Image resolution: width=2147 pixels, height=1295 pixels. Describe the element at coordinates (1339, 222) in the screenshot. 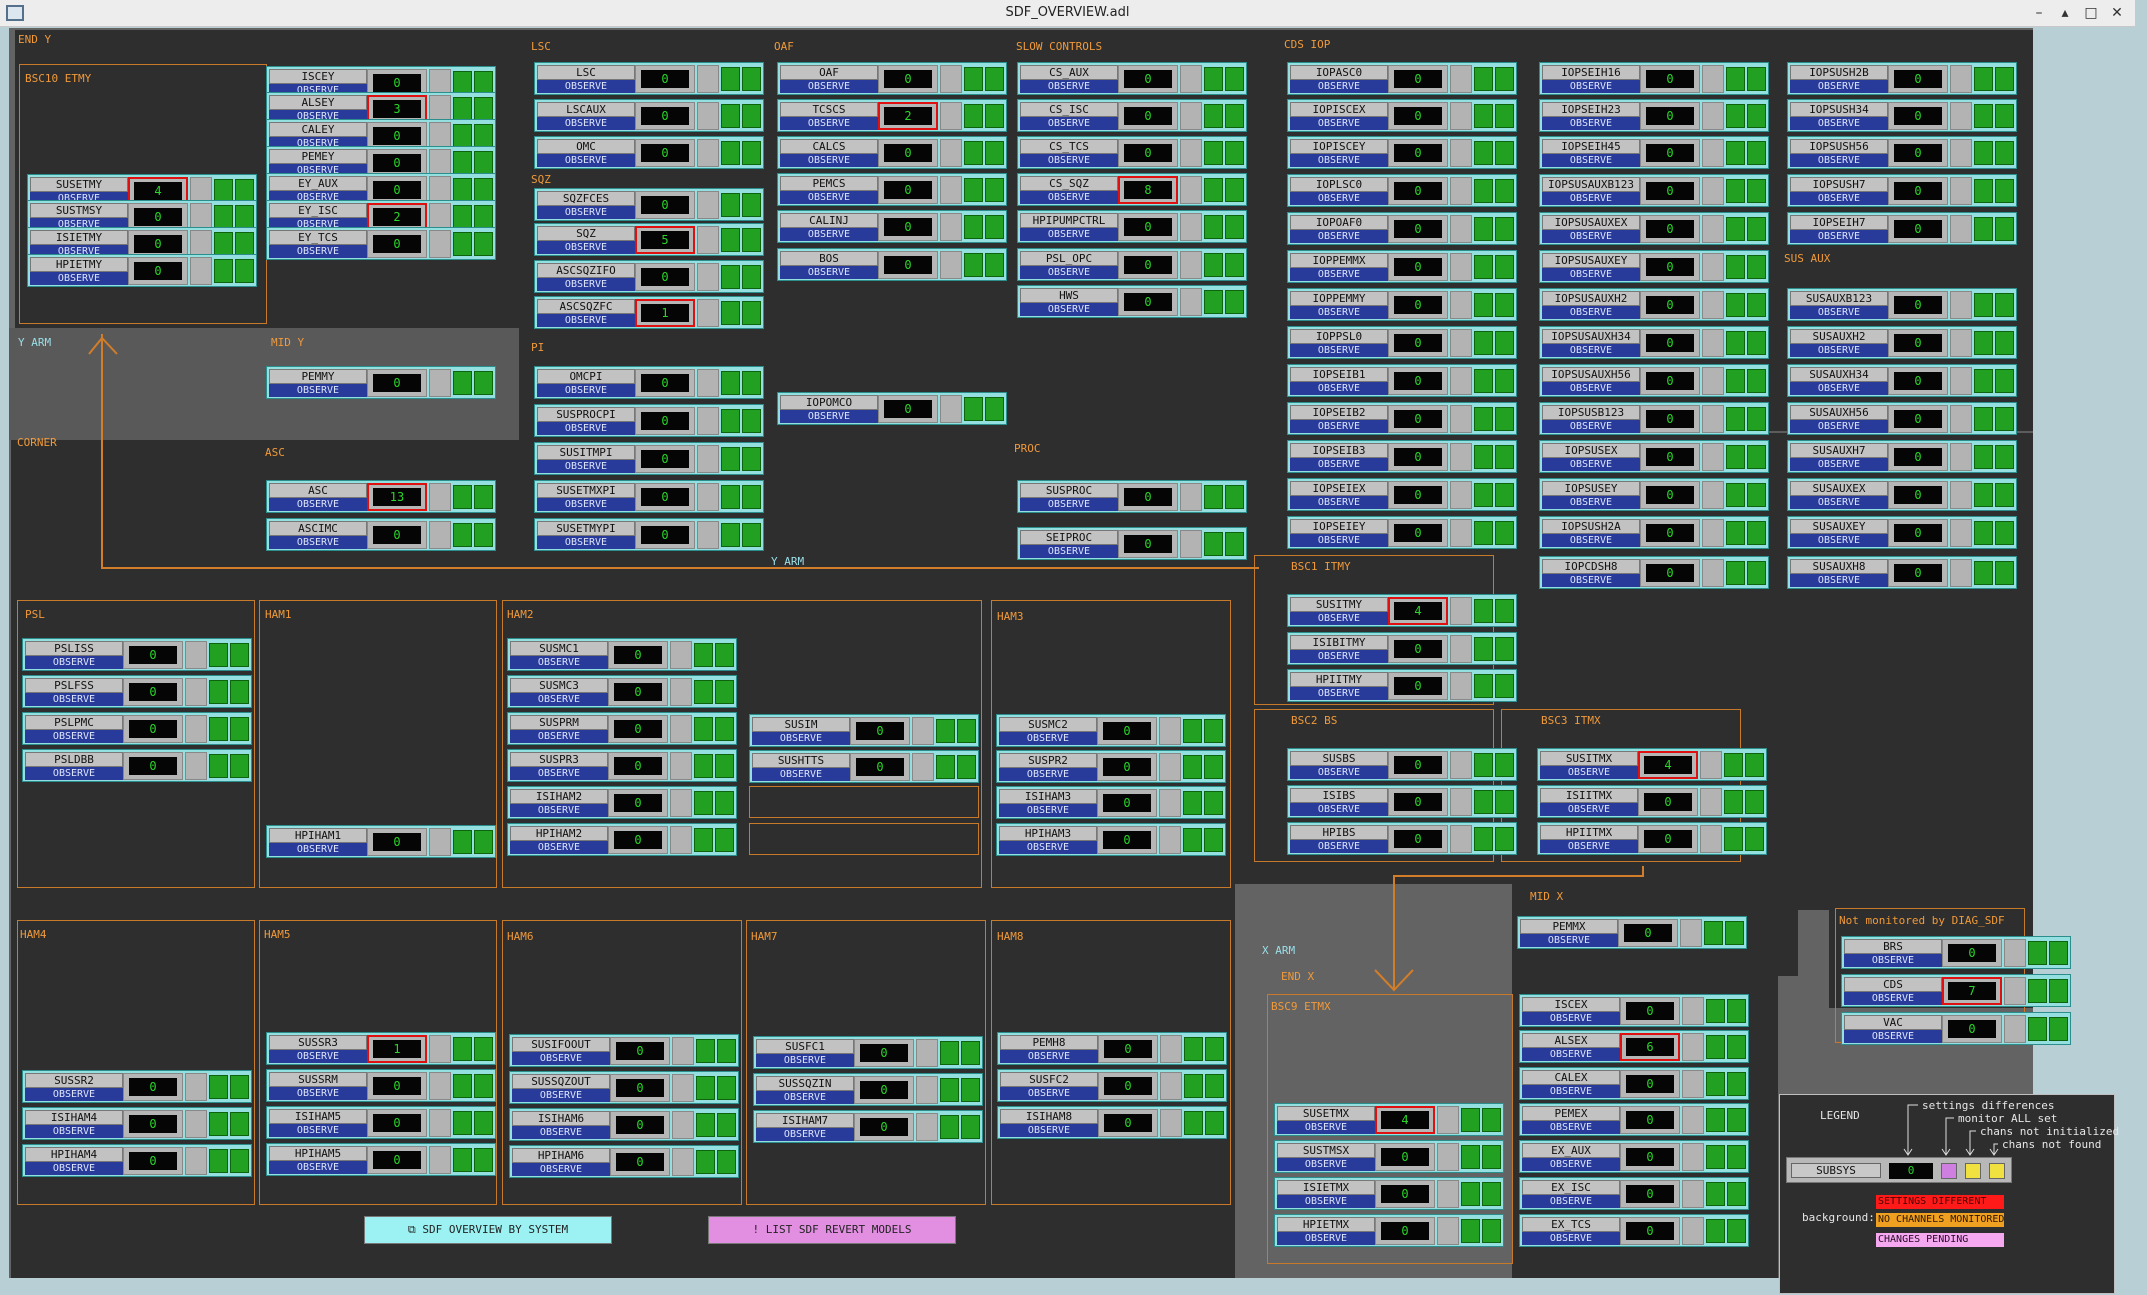

I see `subsystem-name-button: IOPOAF0` at that location.